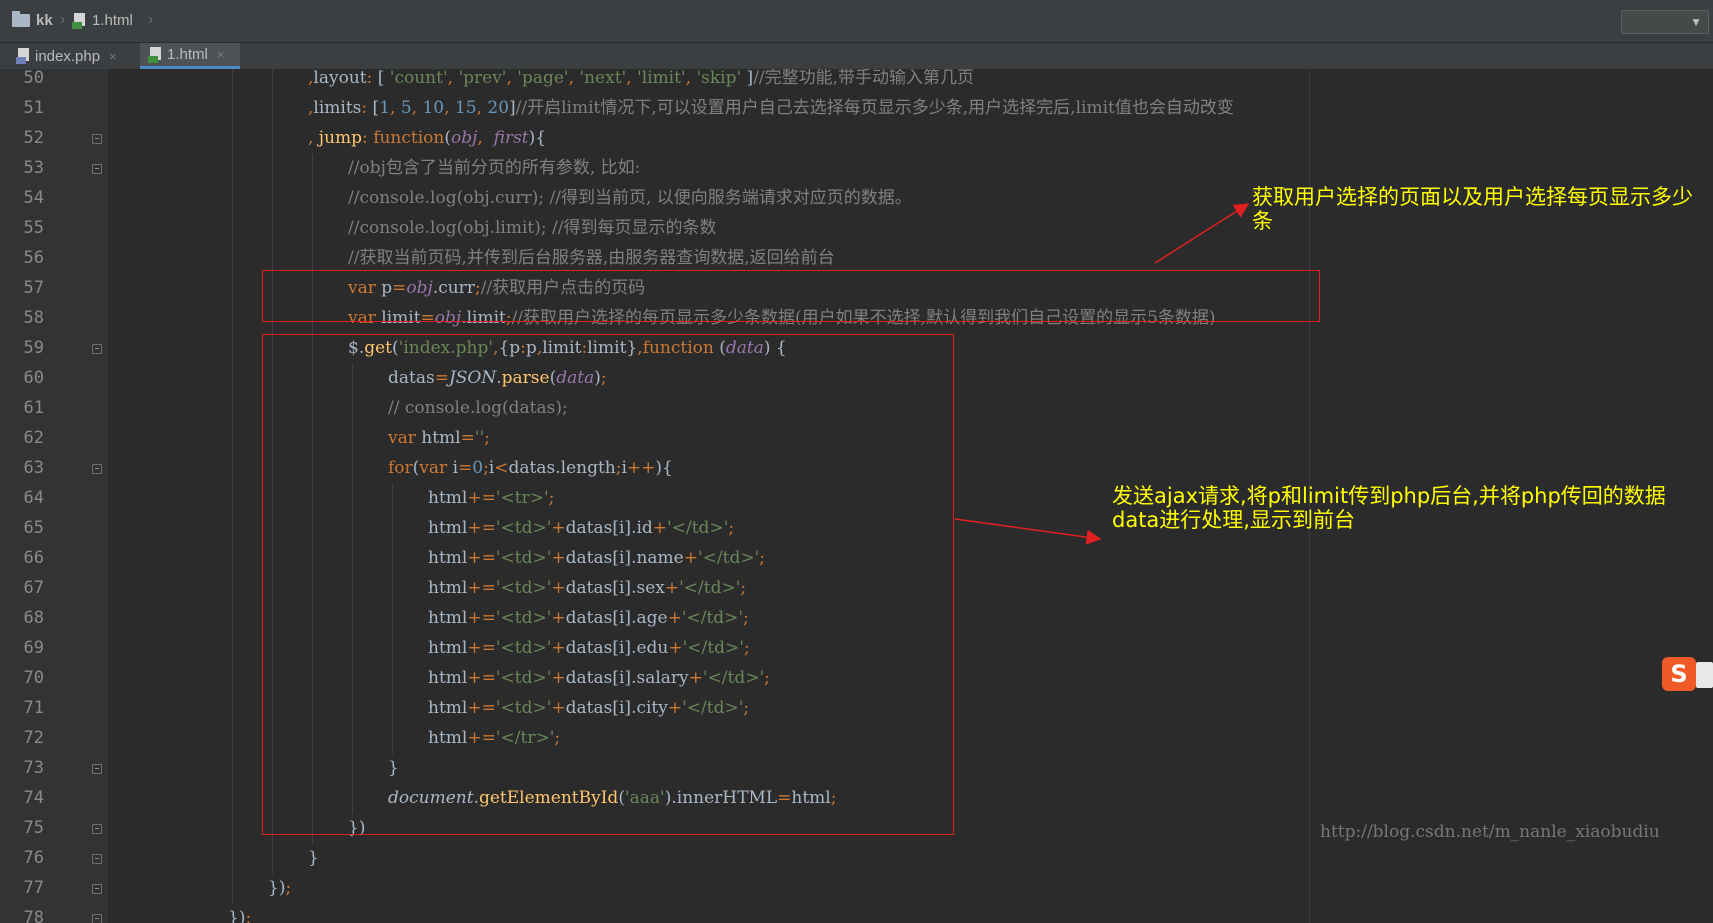  Describe the element at coordinates (44, 20) in the screenshot. I see `project-name: kk` at that location.